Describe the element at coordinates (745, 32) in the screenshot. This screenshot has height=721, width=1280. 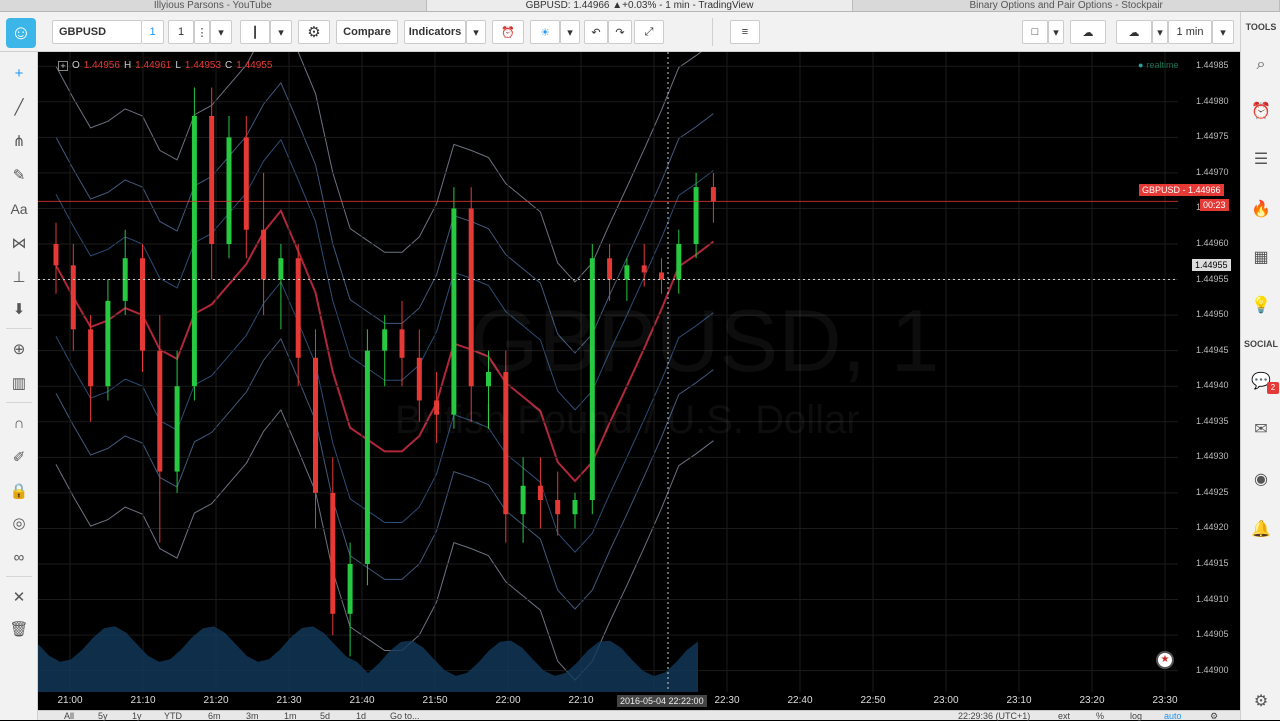
I see `layout-menu-icon: ≡` at that location.